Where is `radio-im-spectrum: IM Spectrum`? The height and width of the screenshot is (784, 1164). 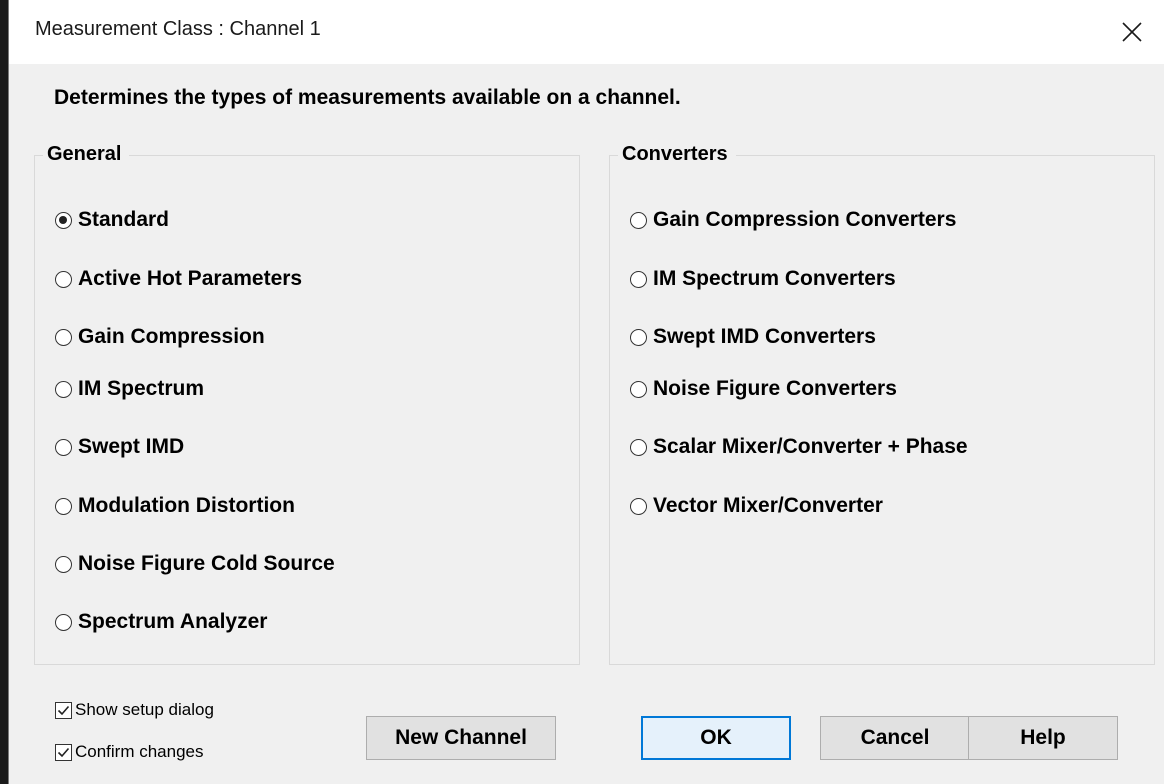 radio-im-spectrum: IM Spectrum is located at coordinates (129, 389).